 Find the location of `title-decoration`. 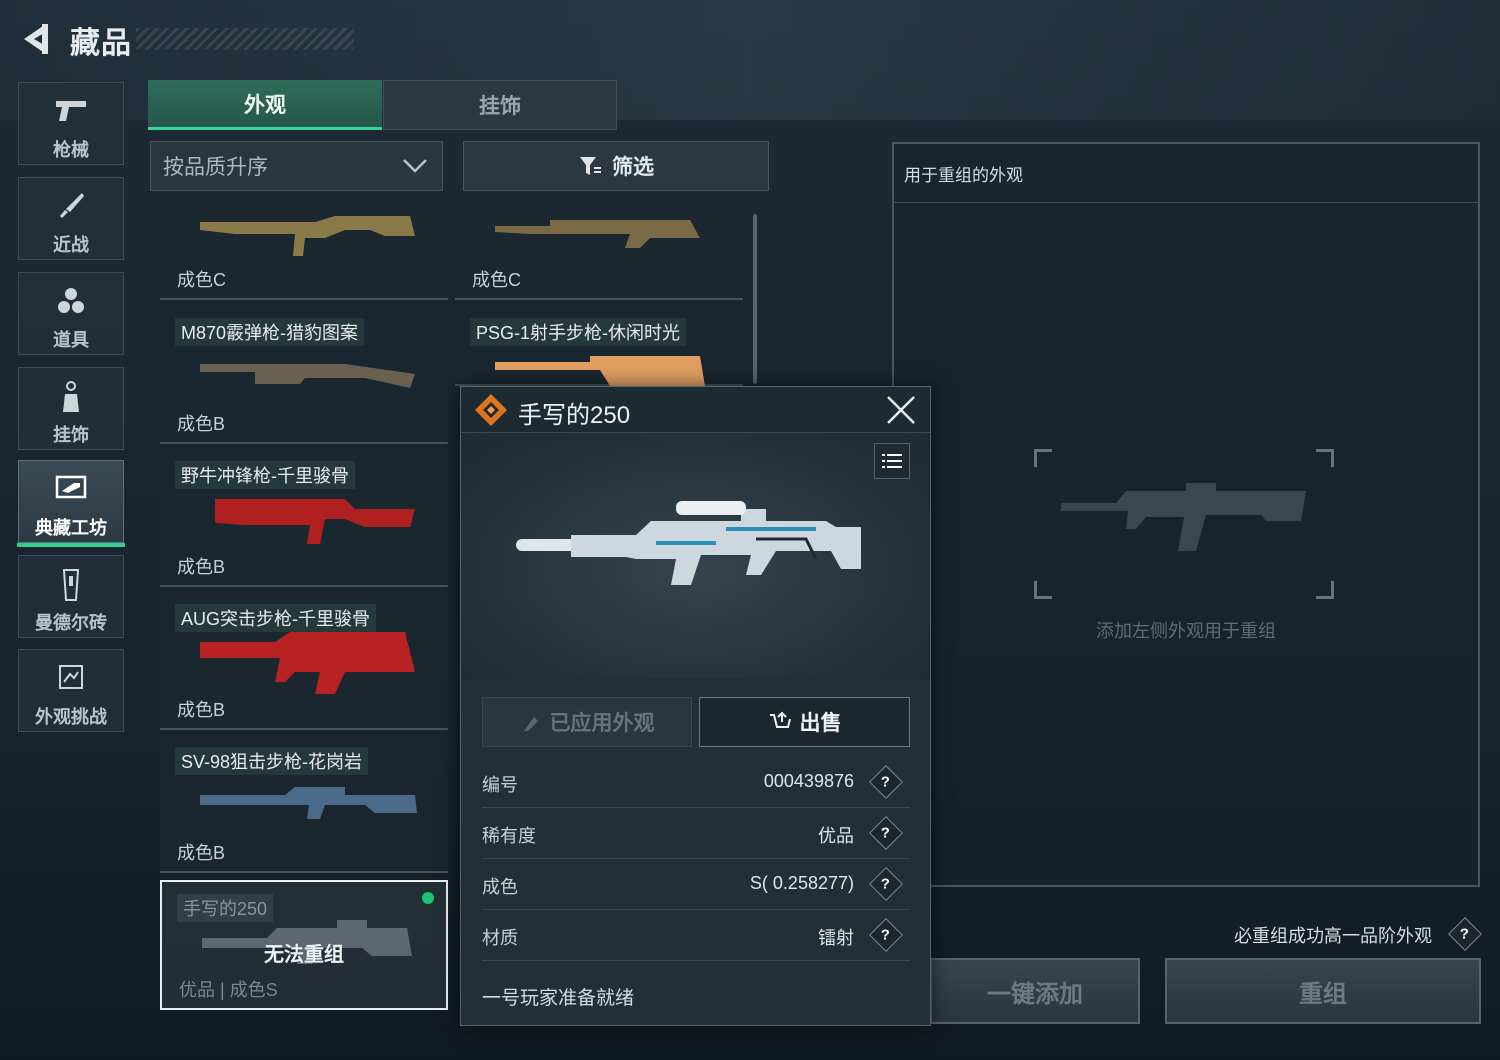

title-decoration is located at coordinates (245, 39).